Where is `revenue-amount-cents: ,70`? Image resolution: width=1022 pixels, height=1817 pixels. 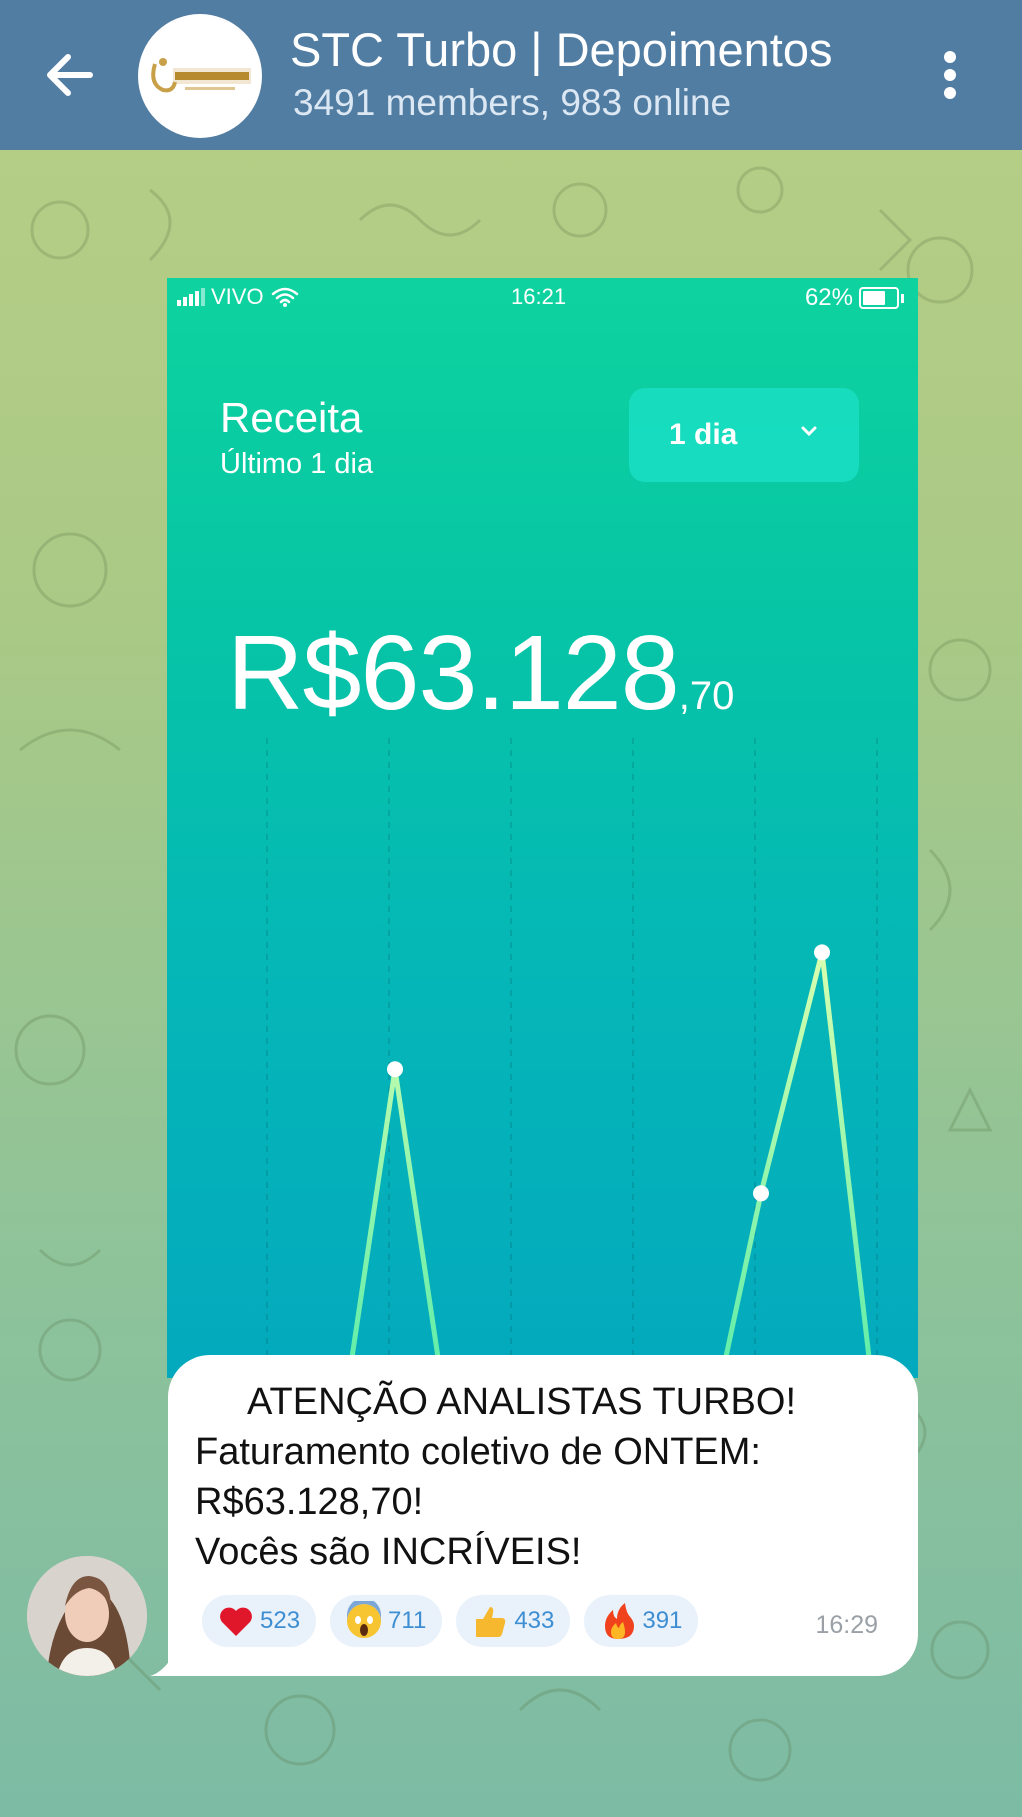 revenue-amount-cents: ,70 is located at coordinates (706, 696).